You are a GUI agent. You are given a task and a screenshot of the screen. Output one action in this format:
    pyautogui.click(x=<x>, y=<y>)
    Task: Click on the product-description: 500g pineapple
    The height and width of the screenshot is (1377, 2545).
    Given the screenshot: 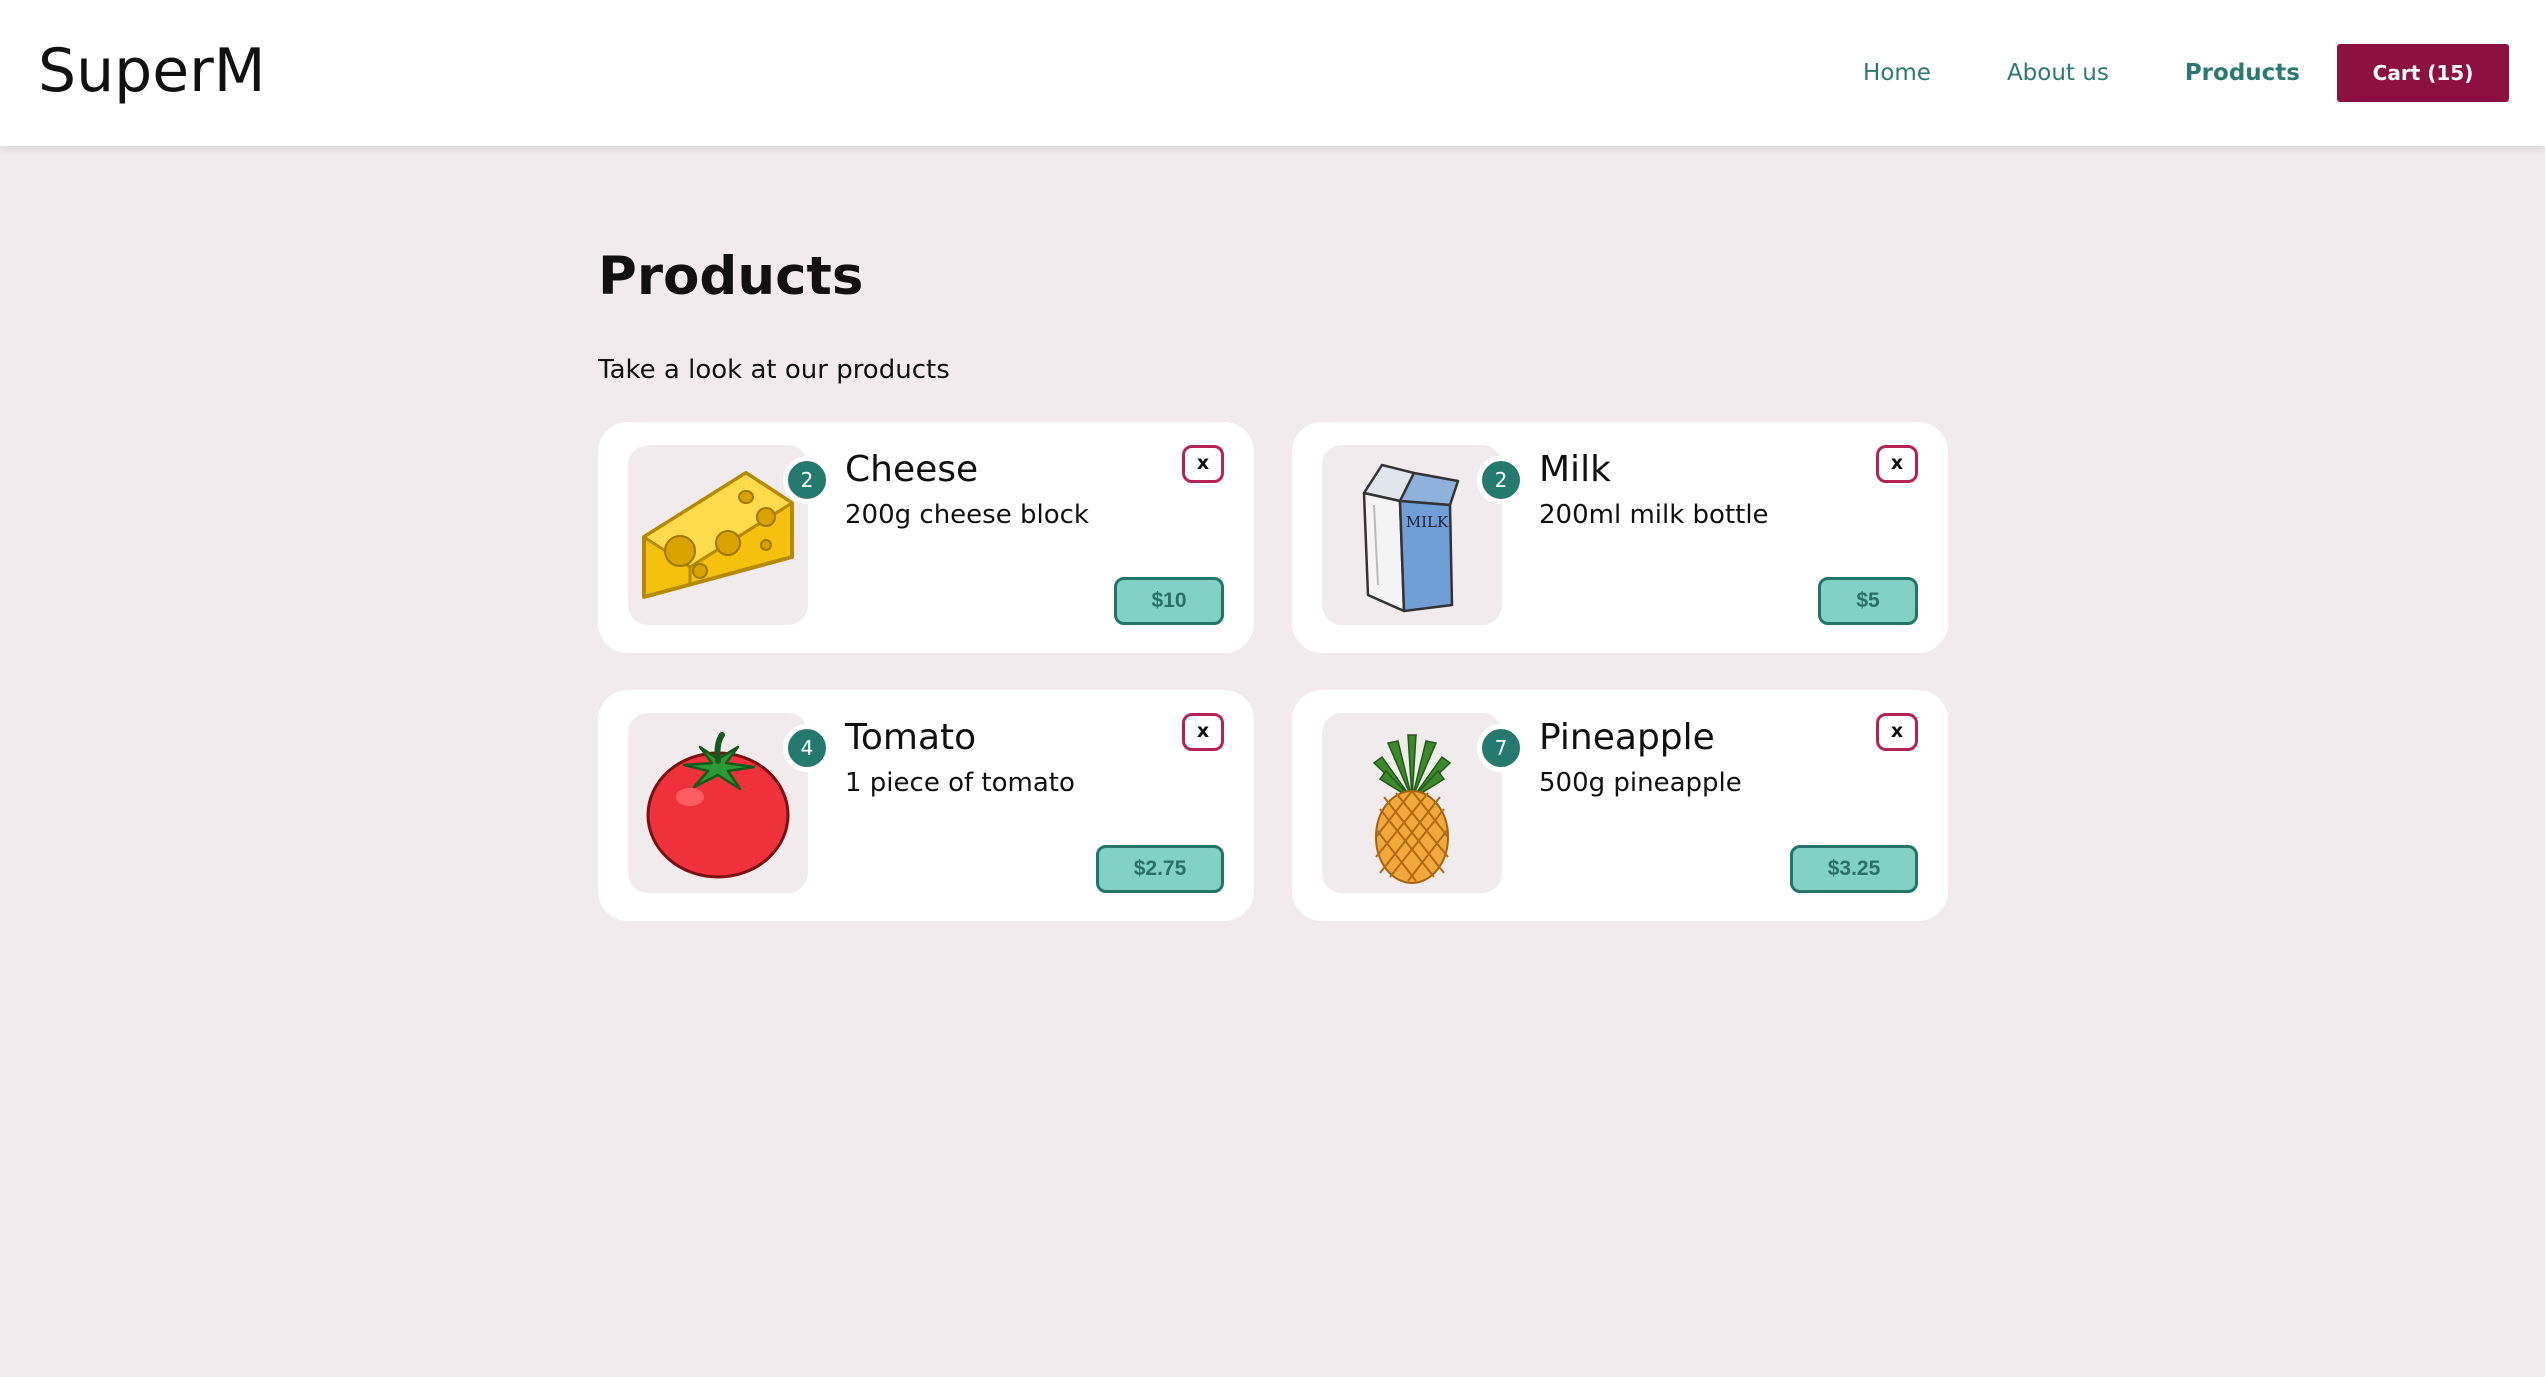 What is the action you would take?
    pyautogui.click(x=1640, y=783)
    